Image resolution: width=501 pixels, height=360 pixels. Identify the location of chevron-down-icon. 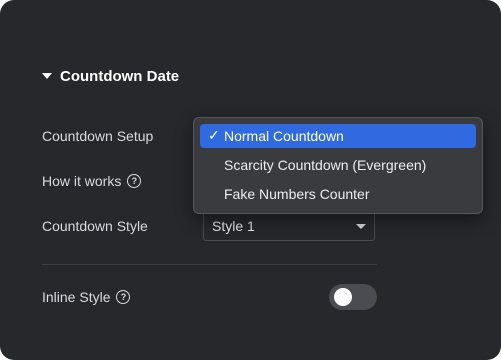
(361, 226).